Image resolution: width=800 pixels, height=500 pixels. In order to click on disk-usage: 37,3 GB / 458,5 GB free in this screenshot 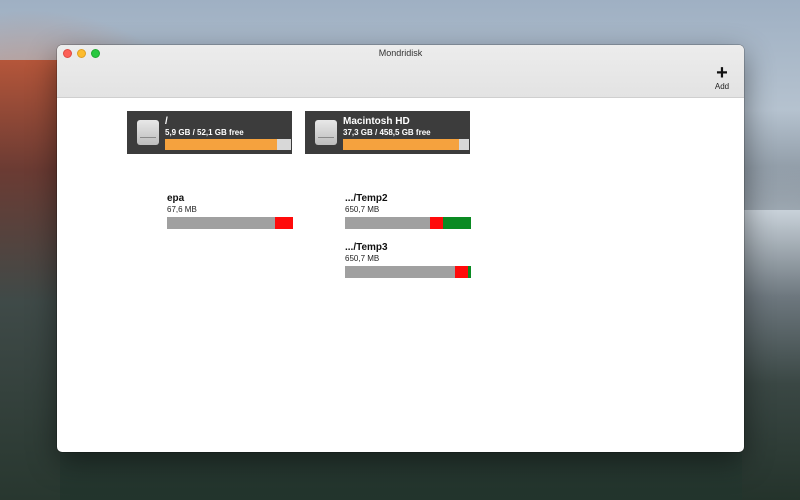, I will do `click(387, 132)`.